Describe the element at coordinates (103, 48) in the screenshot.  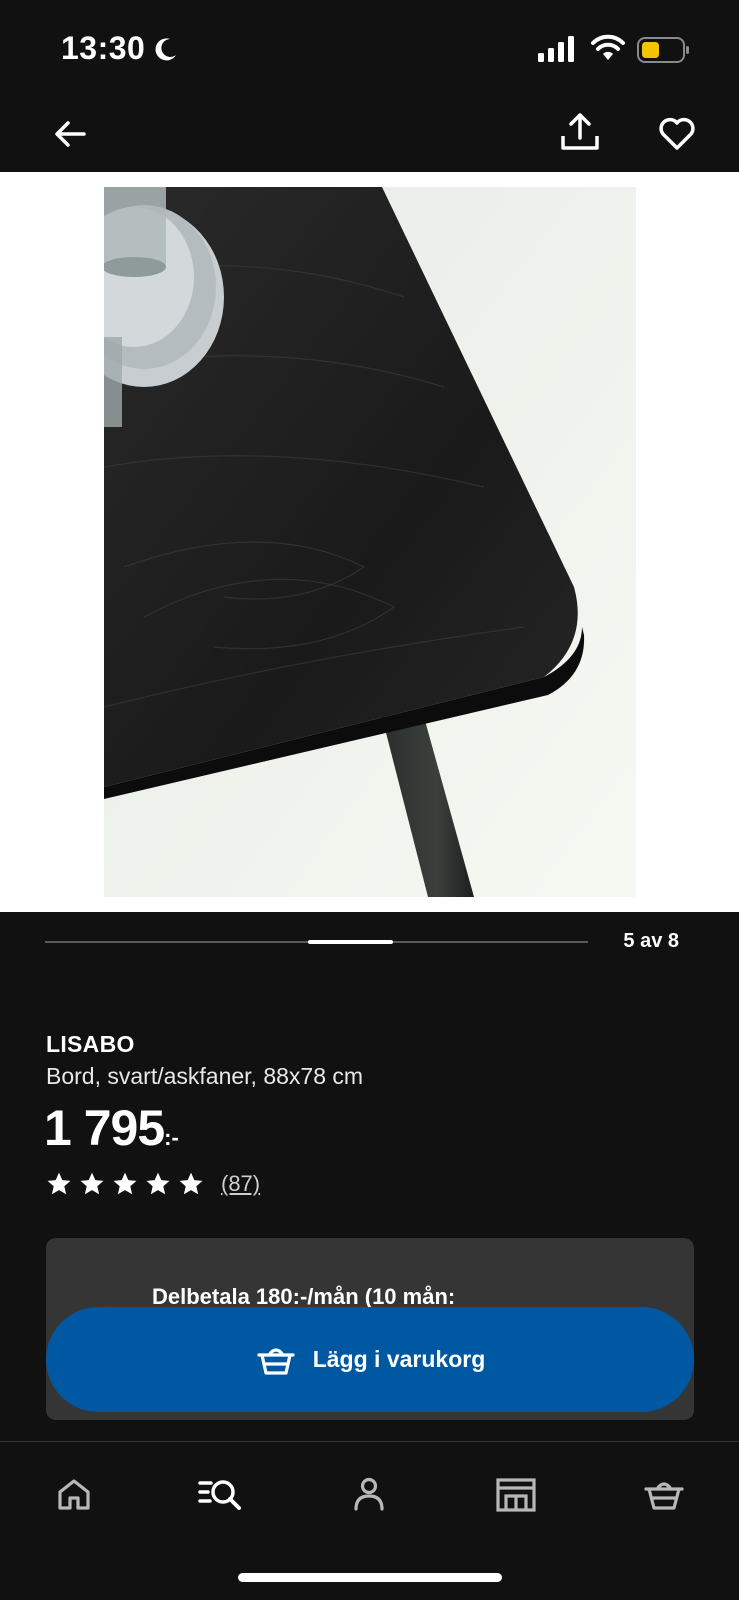
I see `status-time: 13:30` at that location.